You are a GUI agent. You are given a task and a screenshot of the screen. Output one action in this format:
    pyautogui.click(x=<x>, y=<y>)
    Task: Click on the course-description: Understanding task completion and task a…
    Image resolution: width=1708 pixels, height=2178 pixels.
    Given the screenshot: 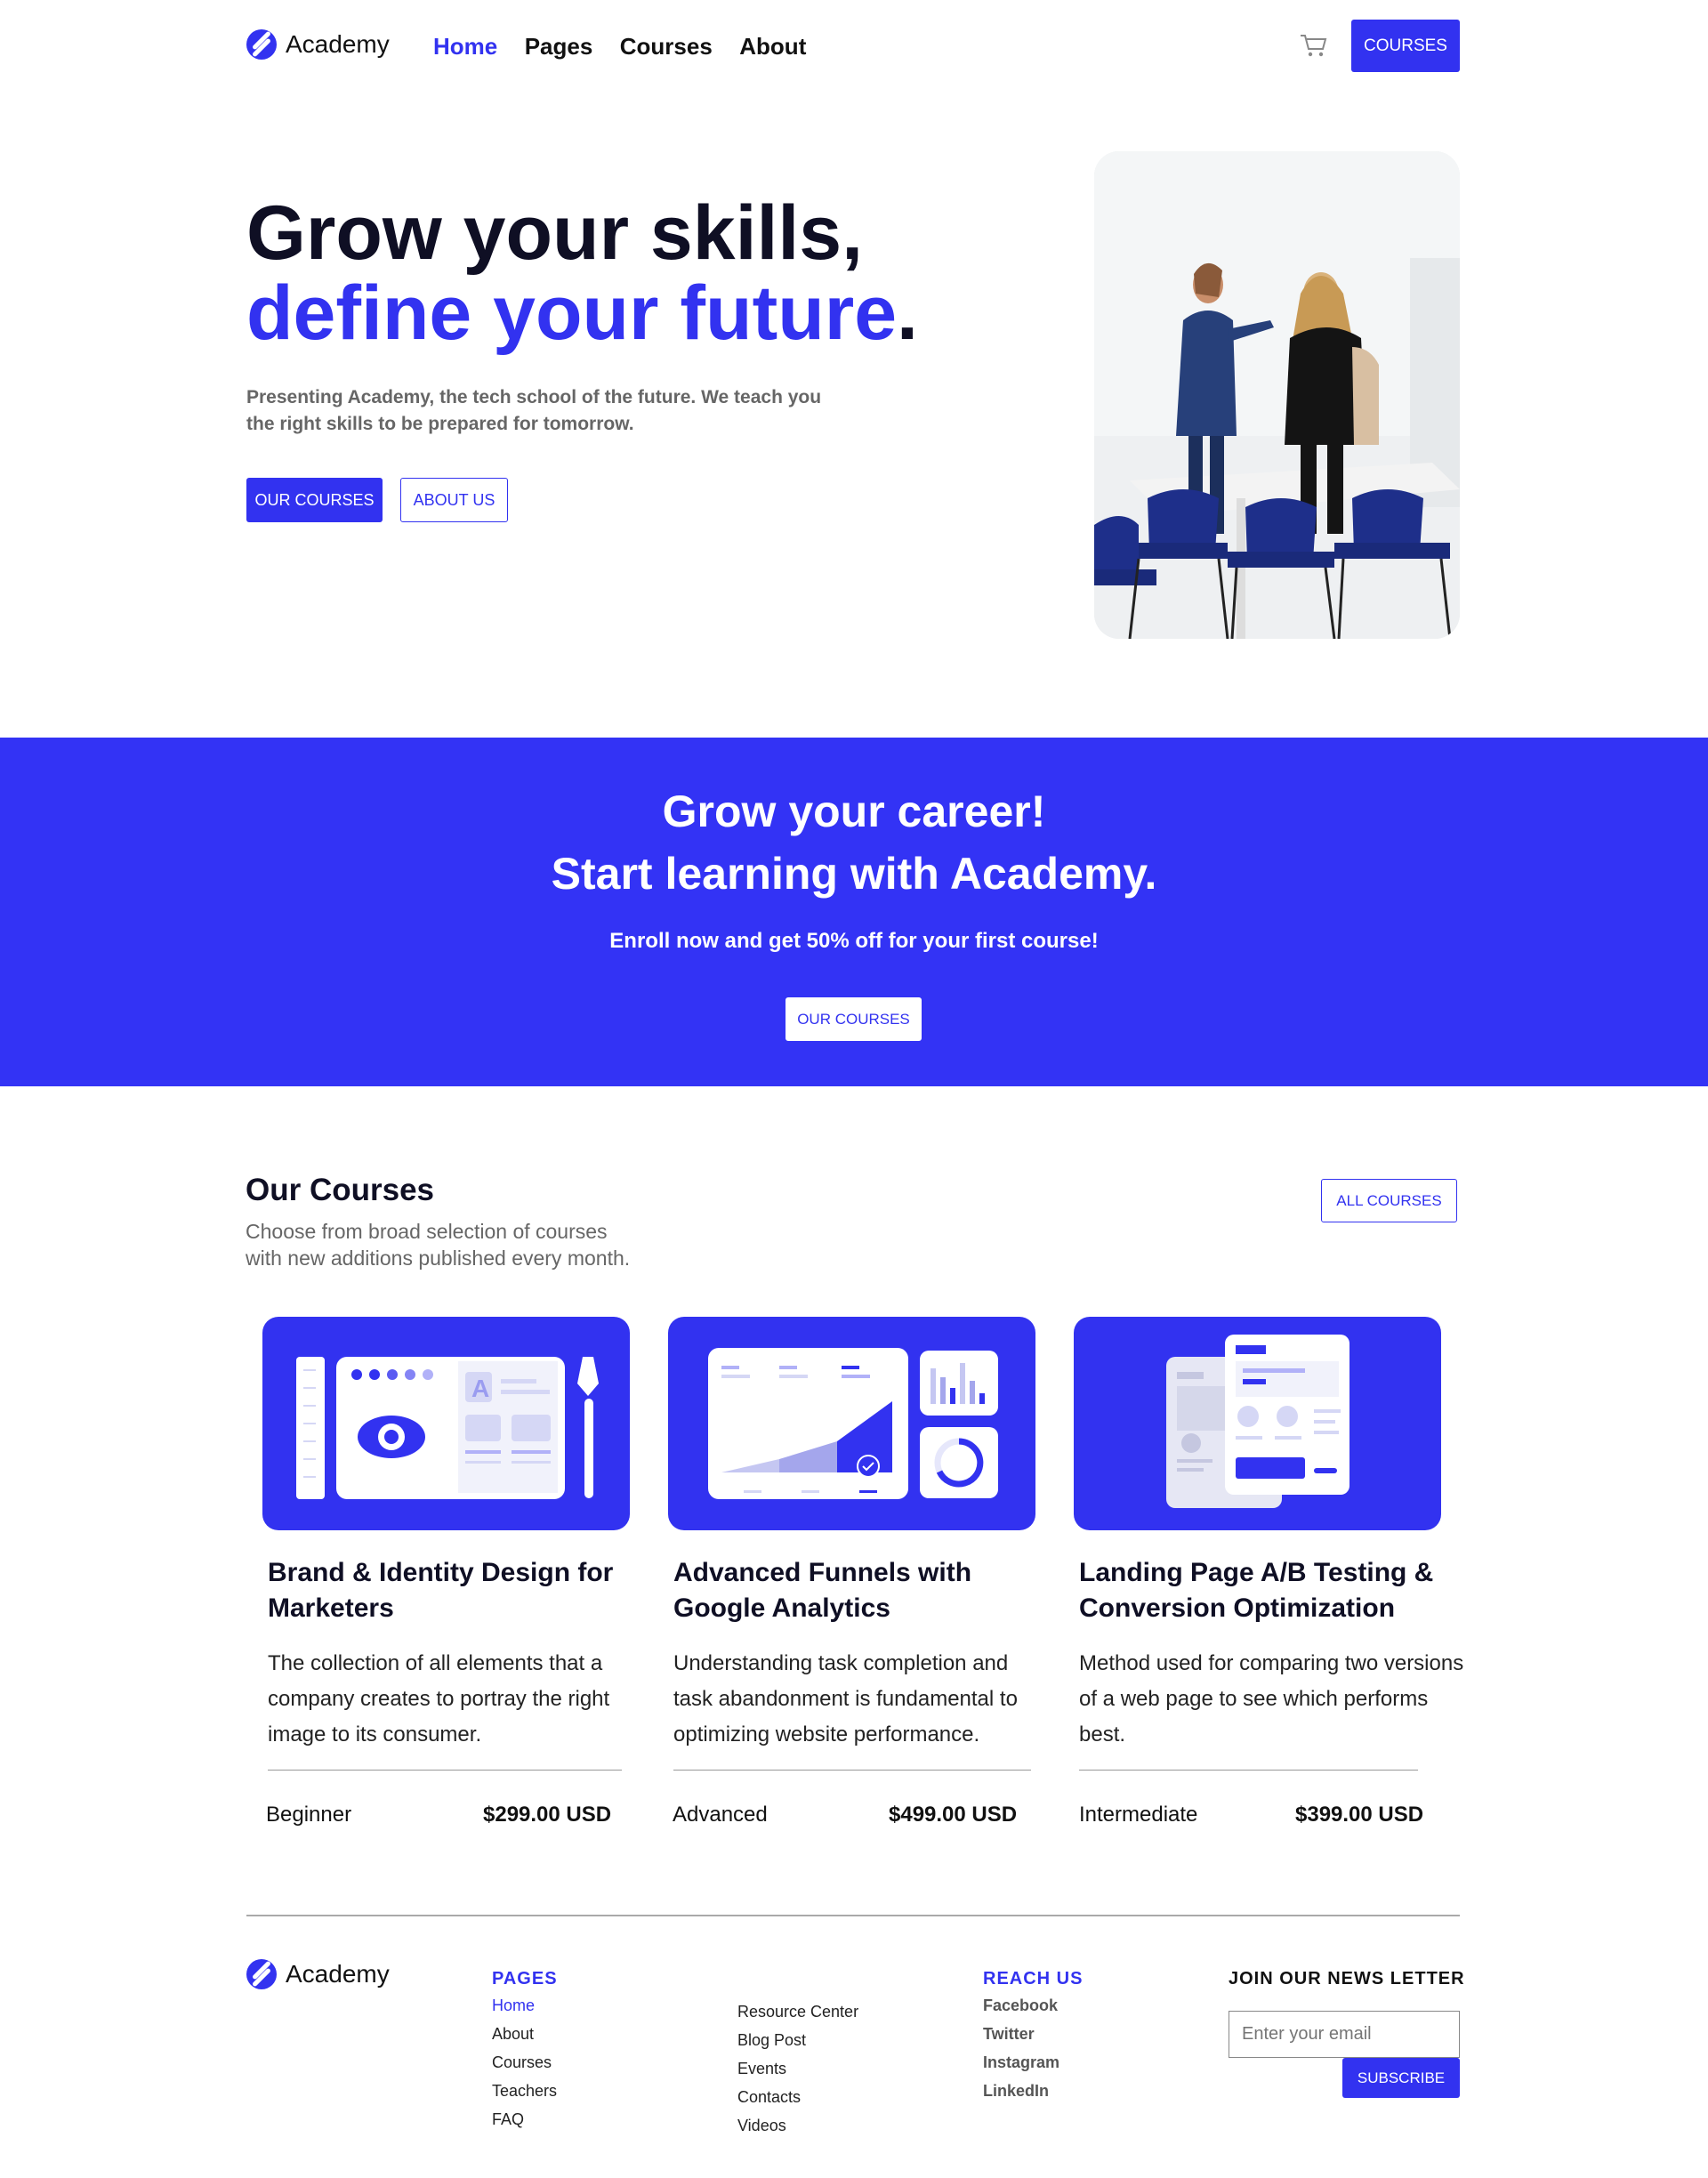 What is the action you would take?
    pyautogui.click(x=845, y=1698)
    